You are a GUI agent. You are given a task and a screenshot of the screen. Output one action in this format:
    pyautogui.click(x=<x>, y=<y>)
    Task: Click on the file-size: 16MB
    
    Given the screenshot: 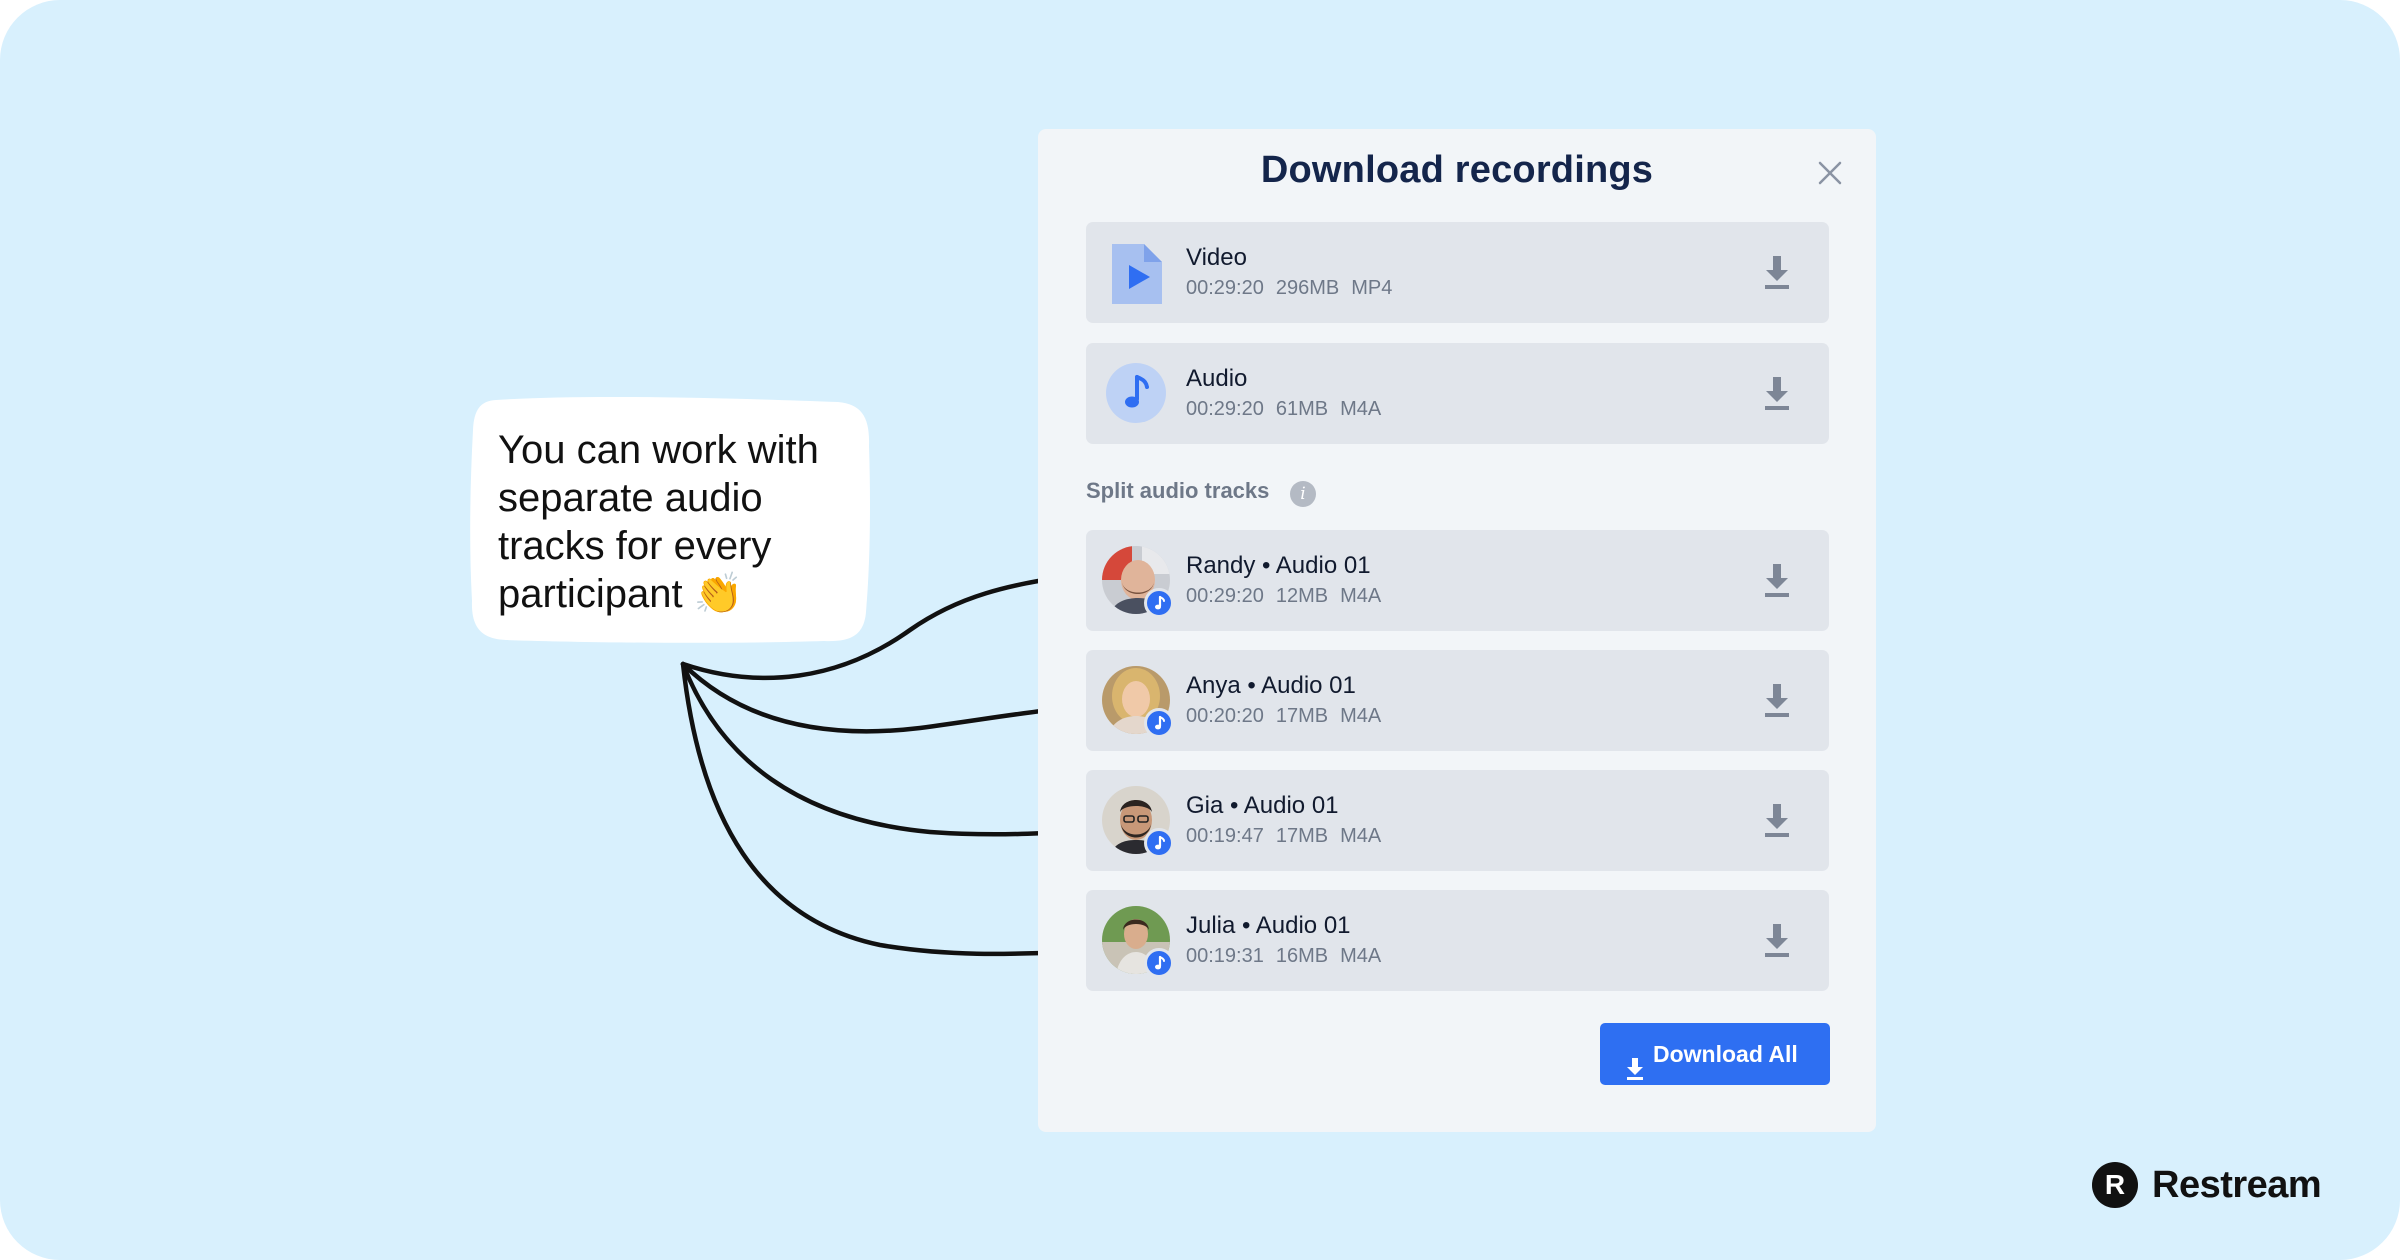 What is the action you would take?
    pyautogui.click(x=1302, y=956)
    